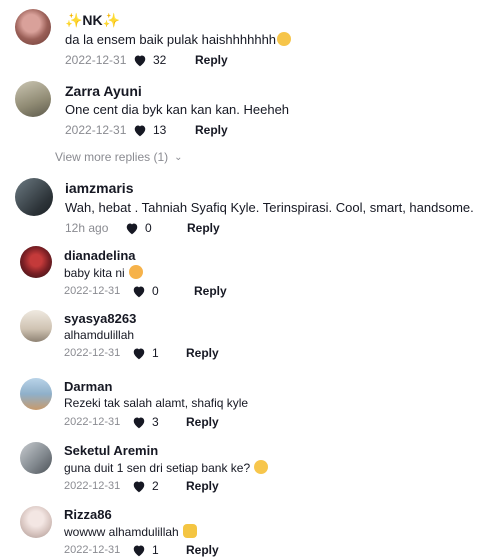 The width and height of the screenshot is (500, 557). Describe the element at coordinates (178, 157) in the screenshot. I see `chevron-down-icon: ⌄` at that location.